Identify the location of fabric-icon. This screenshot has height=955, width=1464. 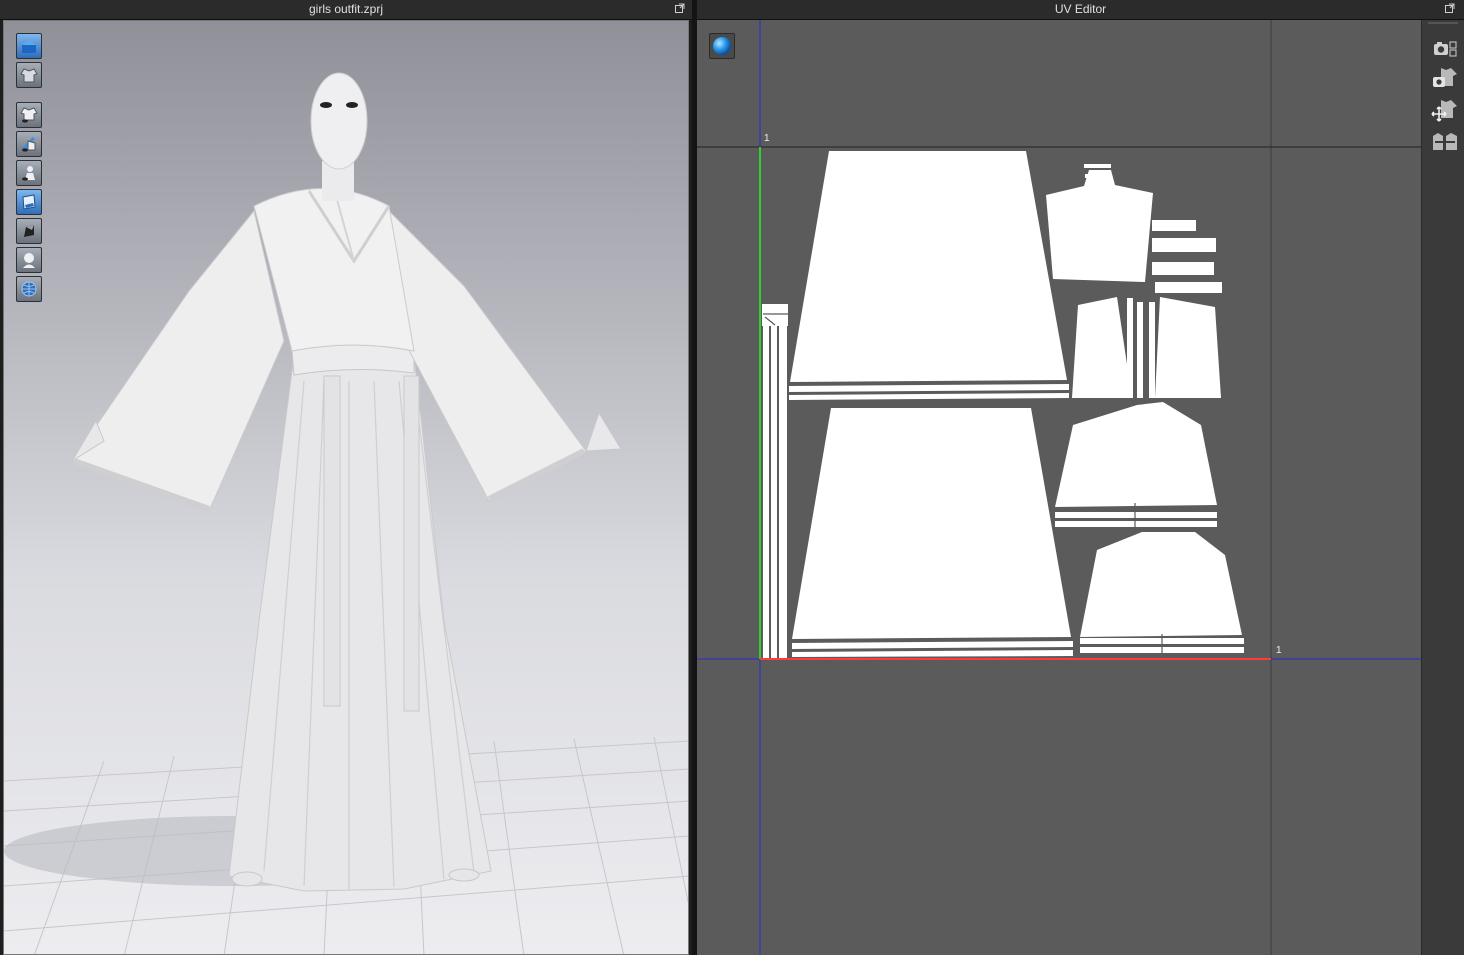
(29, 231).